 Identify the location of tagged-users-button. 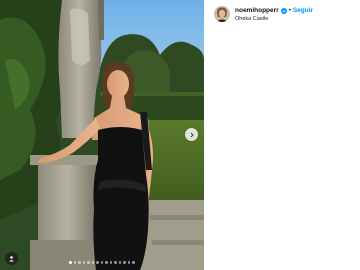
(11, 258).